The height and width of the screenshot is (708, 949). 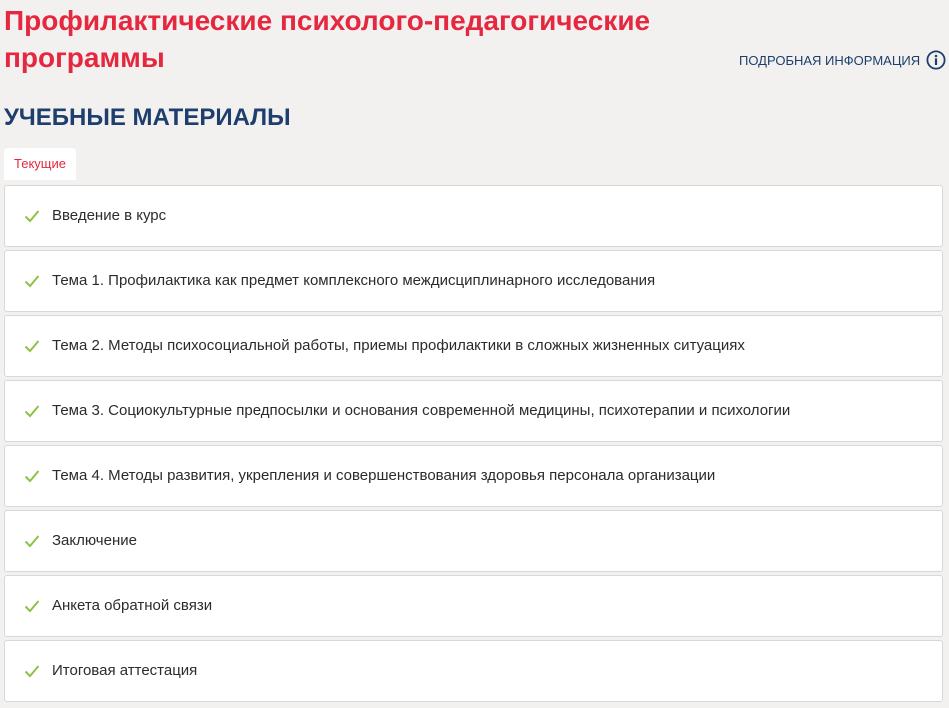 I want to click on list-item: Итоговая аттестация, so click(x=473, y=671).